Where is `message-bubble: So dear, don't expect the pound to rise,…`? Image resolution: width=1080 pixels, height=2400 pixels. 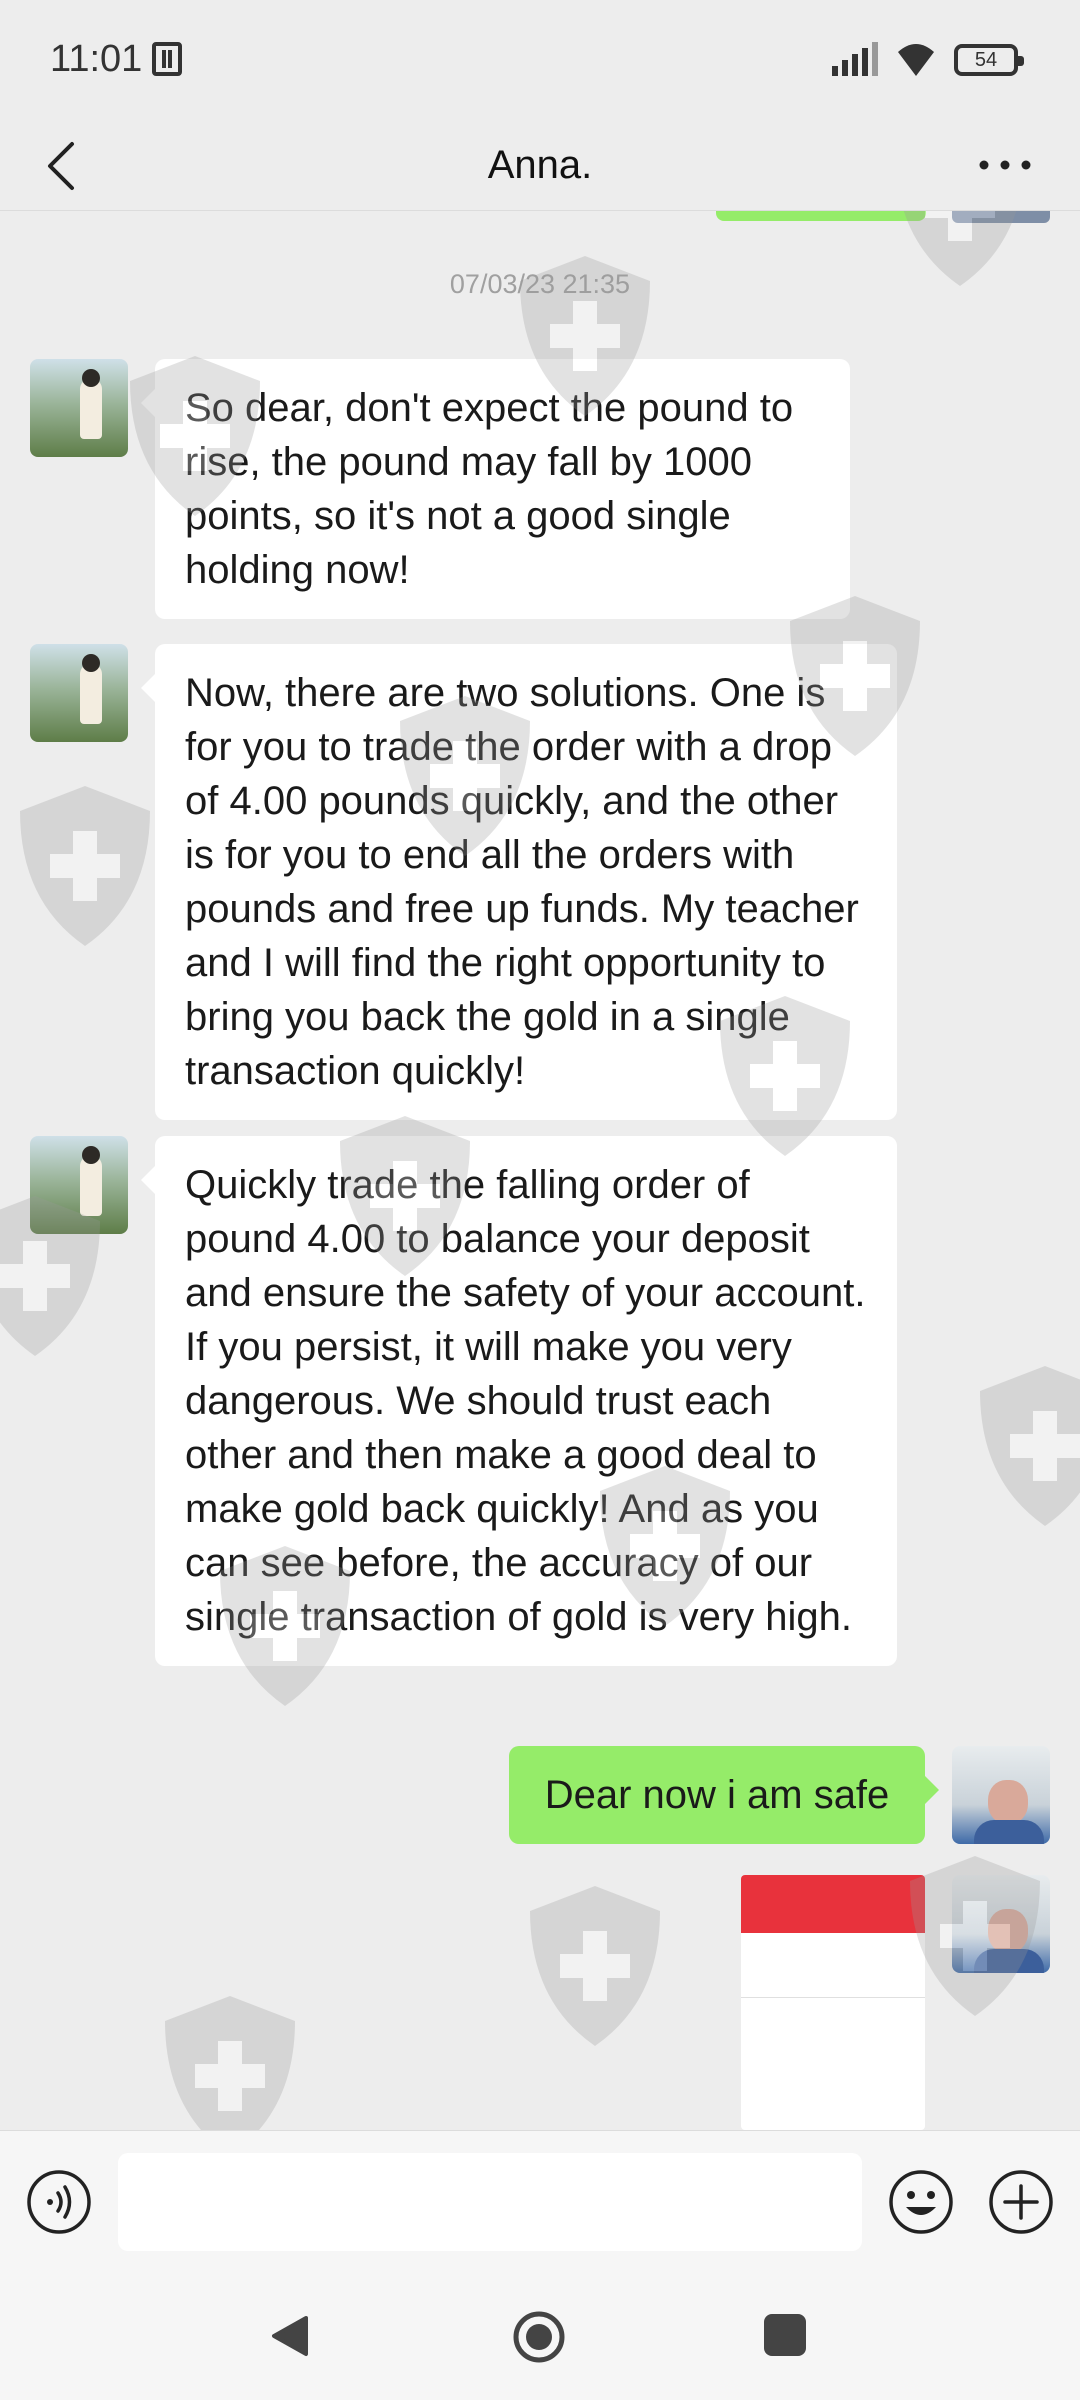
message-bubble: So dear, don't expect the pound to rise,… is located at coordinates (495, 489).